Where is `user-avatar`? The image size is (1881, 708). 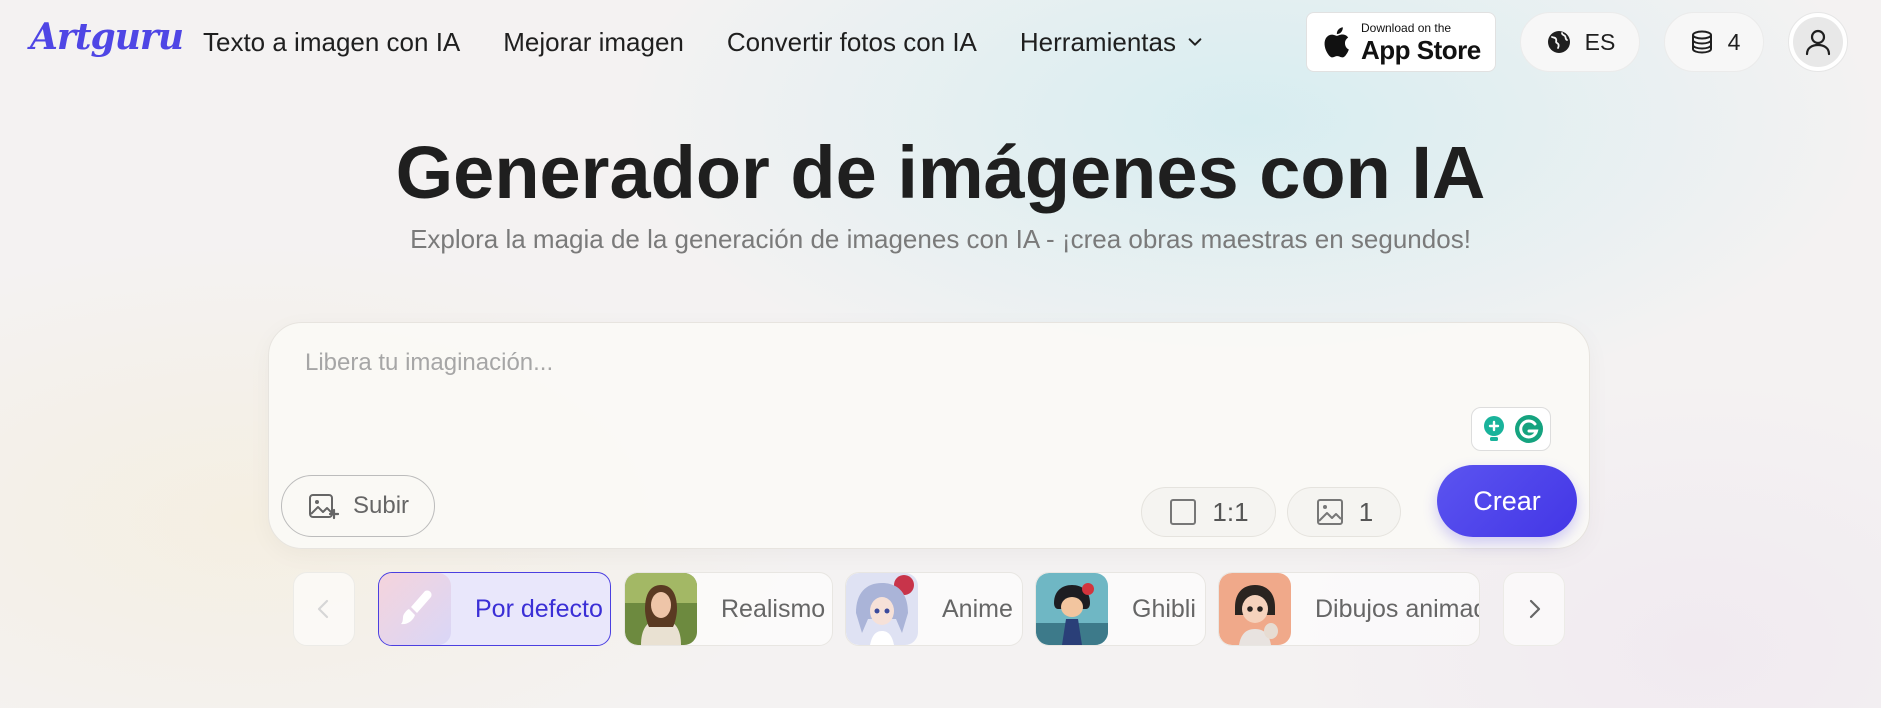
user-avatar is located at coordinates (1818, 42).